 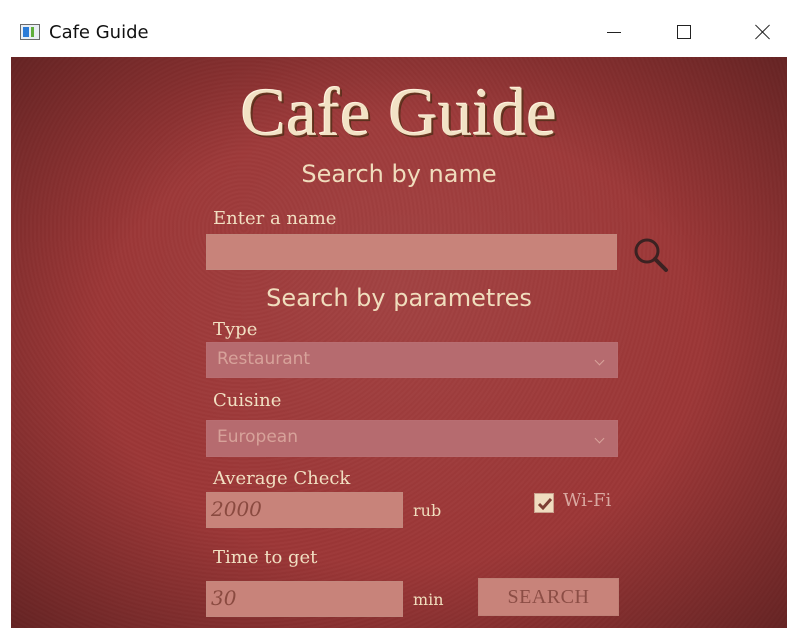 I want to click on window-titlebar: Cafe Guide, so click(x=393, y=28).